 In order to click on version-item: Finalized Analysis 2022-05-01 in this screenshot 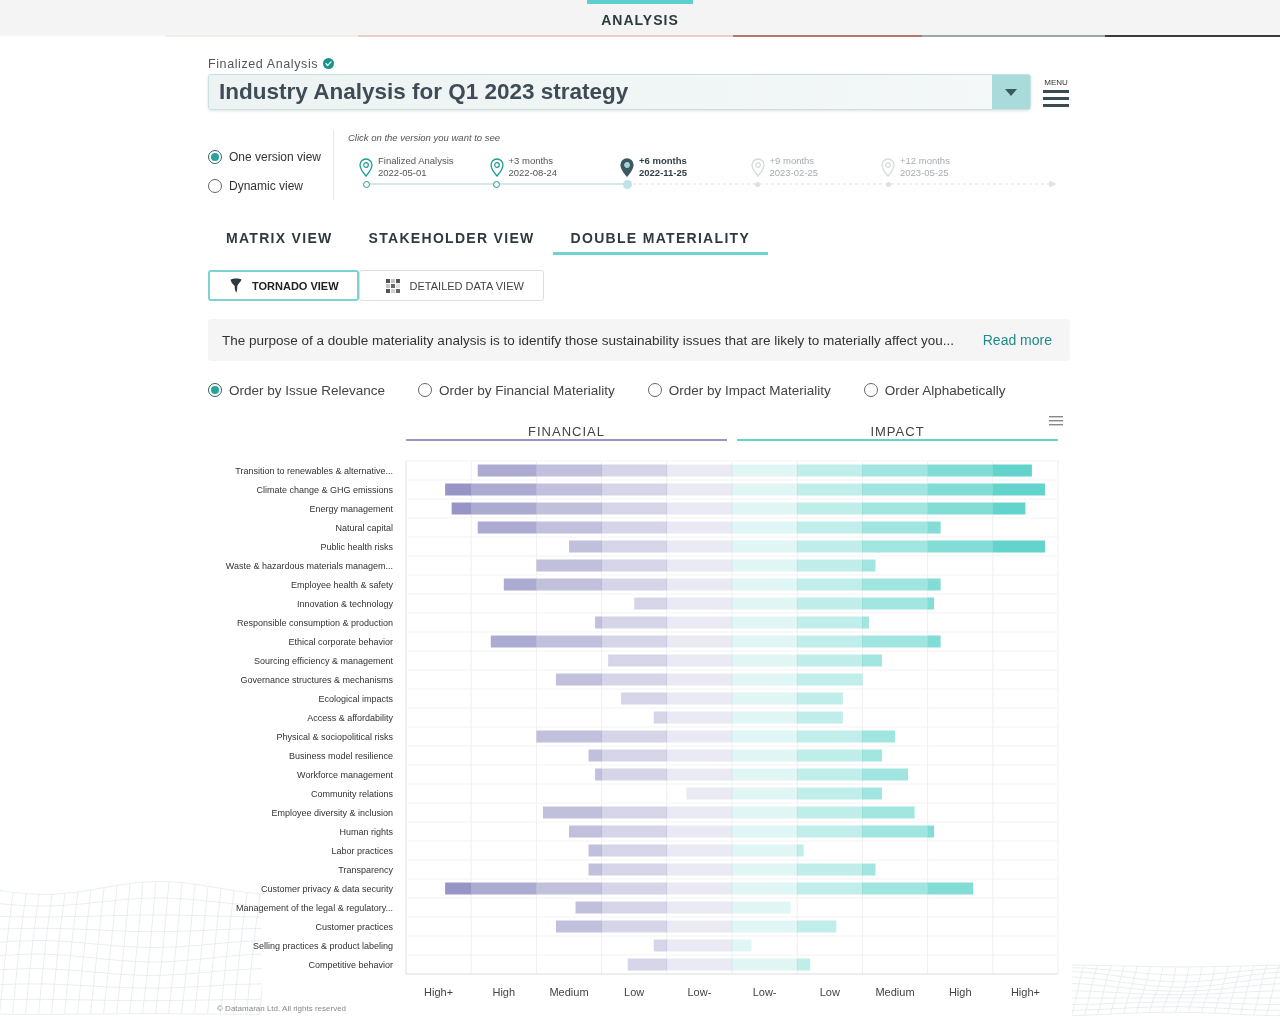, I will do `click(424, 167)`.